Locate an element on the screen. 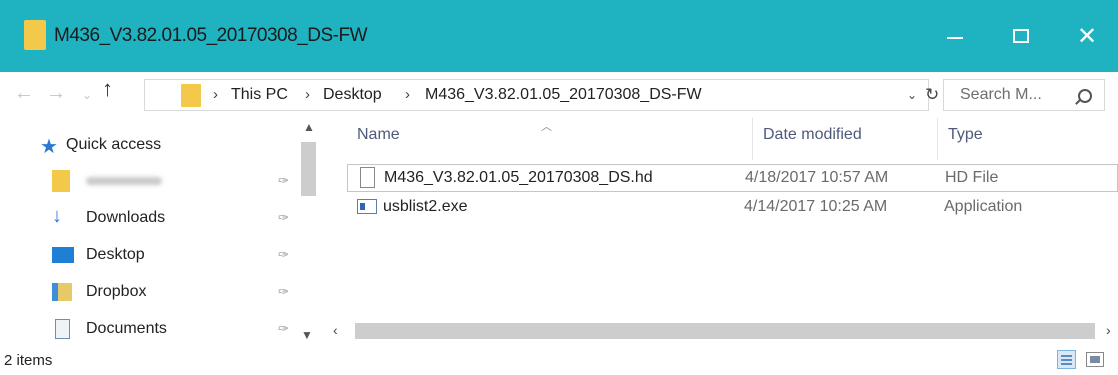 The width and height of the screenshot is (1118, 375). sidebar-item-user-folder: ✑ is located at coordinates (165, 181).